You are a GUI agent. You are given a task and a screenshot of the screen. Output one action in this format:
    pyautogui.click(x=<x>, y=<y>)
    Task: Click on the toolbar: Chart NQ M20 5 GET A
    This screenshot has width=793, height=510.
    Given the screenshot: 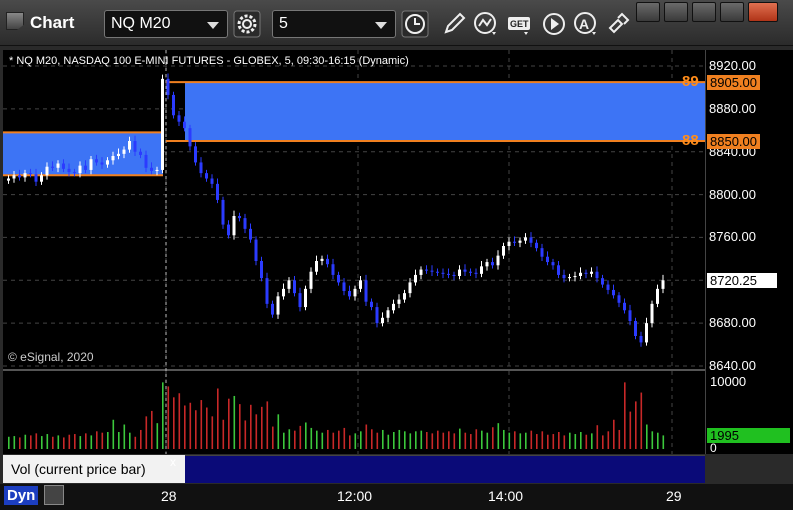 What is the action you would take?
    pyautogui.click(x=396, y=23)
    